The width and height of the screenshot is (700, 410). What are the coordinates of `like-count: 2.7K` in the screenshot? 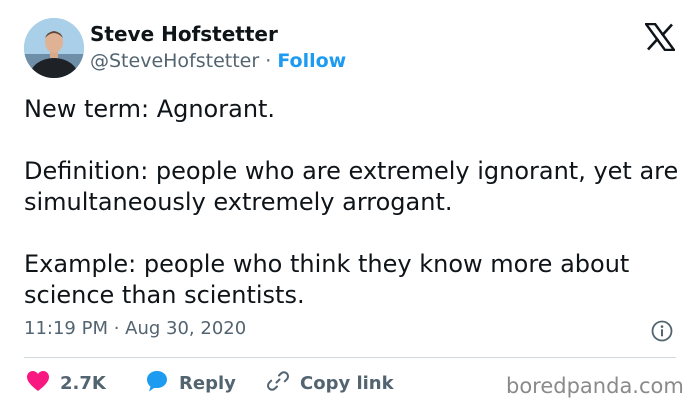 It's located at (83, 383).